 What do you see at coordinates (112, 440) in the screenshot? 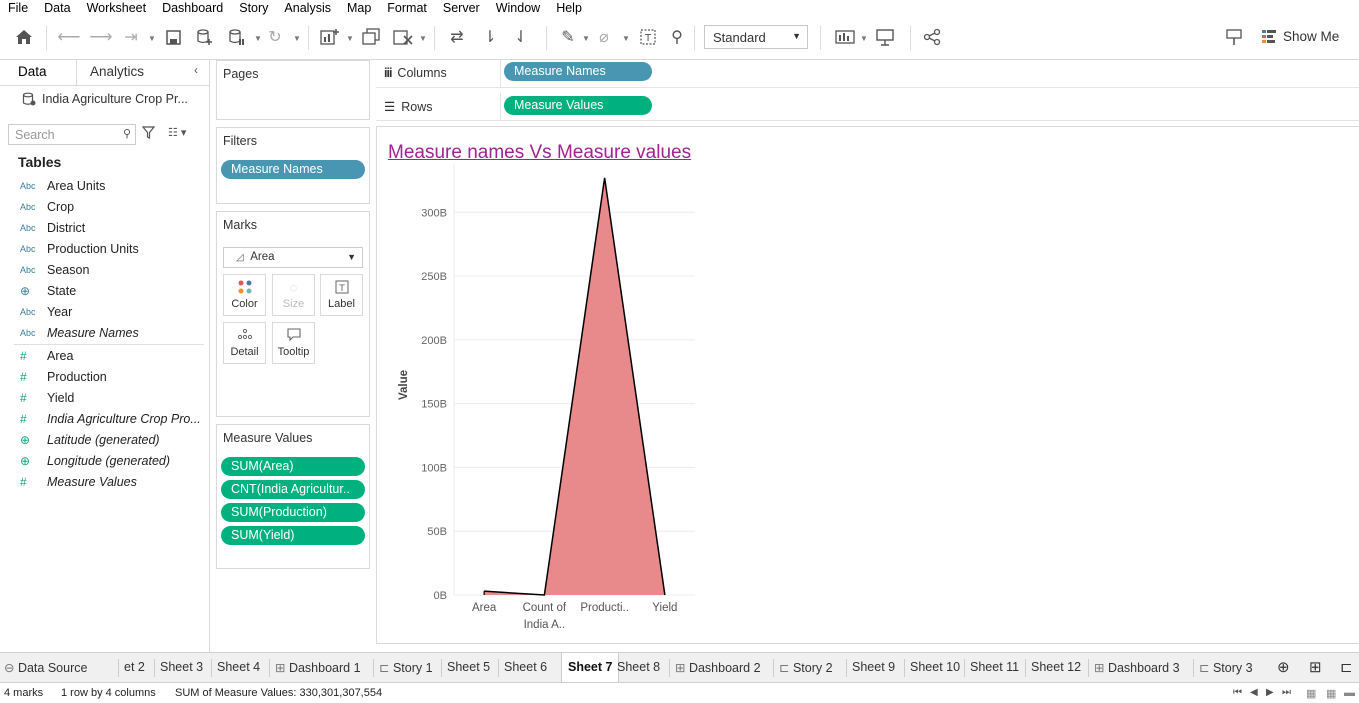
I see `field-latitude: ⊕ Latitude (generated)` at bounding box center [112, 440].